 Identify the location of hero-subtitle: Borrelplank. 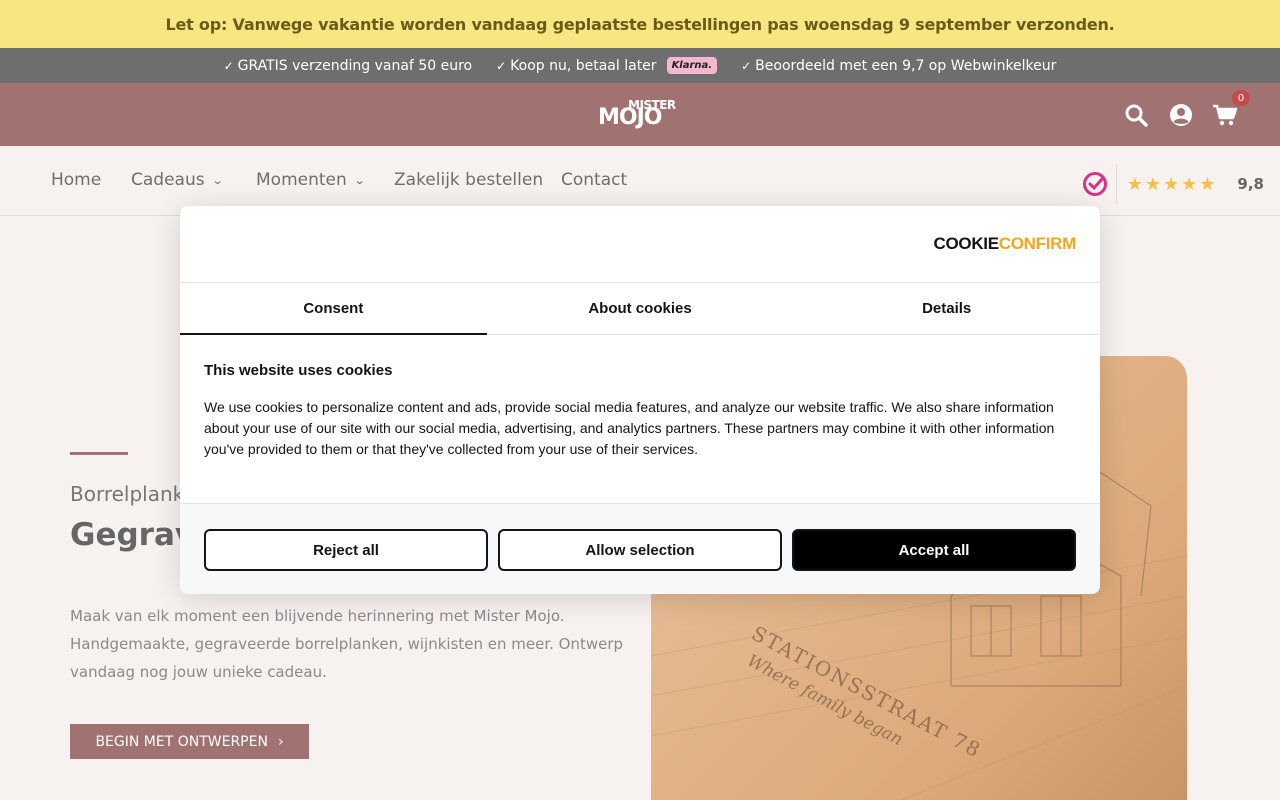
(127, 494).